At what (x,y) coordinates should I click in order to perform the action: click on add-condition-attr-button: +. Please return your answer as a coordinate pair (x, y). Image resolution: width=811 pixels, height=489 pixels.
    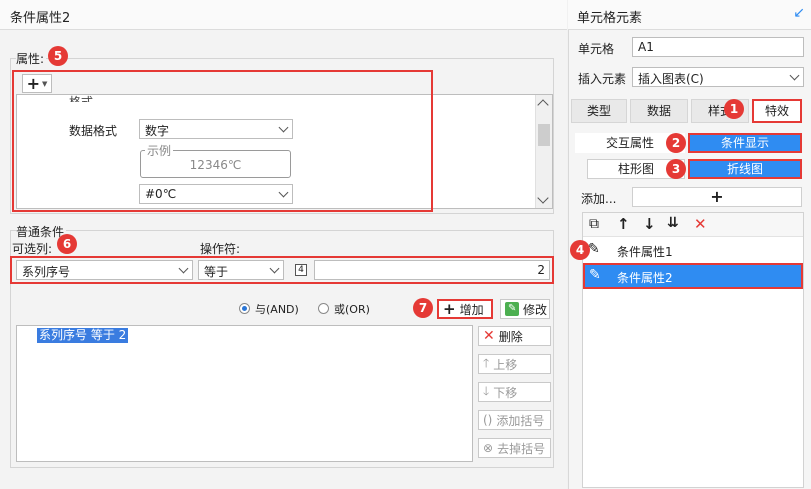
    Looking at the image, I should click on (717, 197).